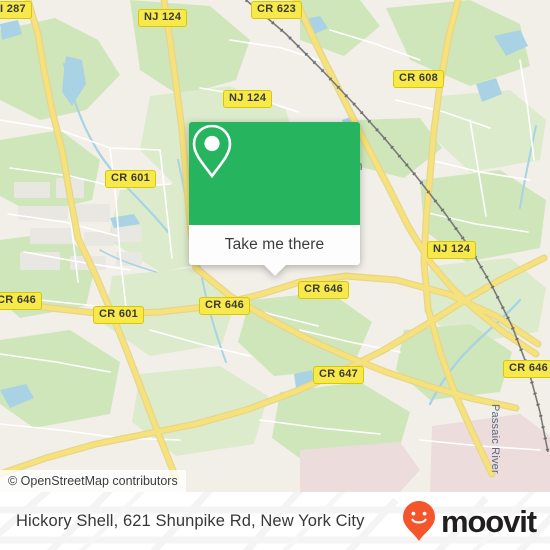 The width and height of the screenshot is (550, 550). I want to click on take-me-there-label: Take me there, so click(274, 244).